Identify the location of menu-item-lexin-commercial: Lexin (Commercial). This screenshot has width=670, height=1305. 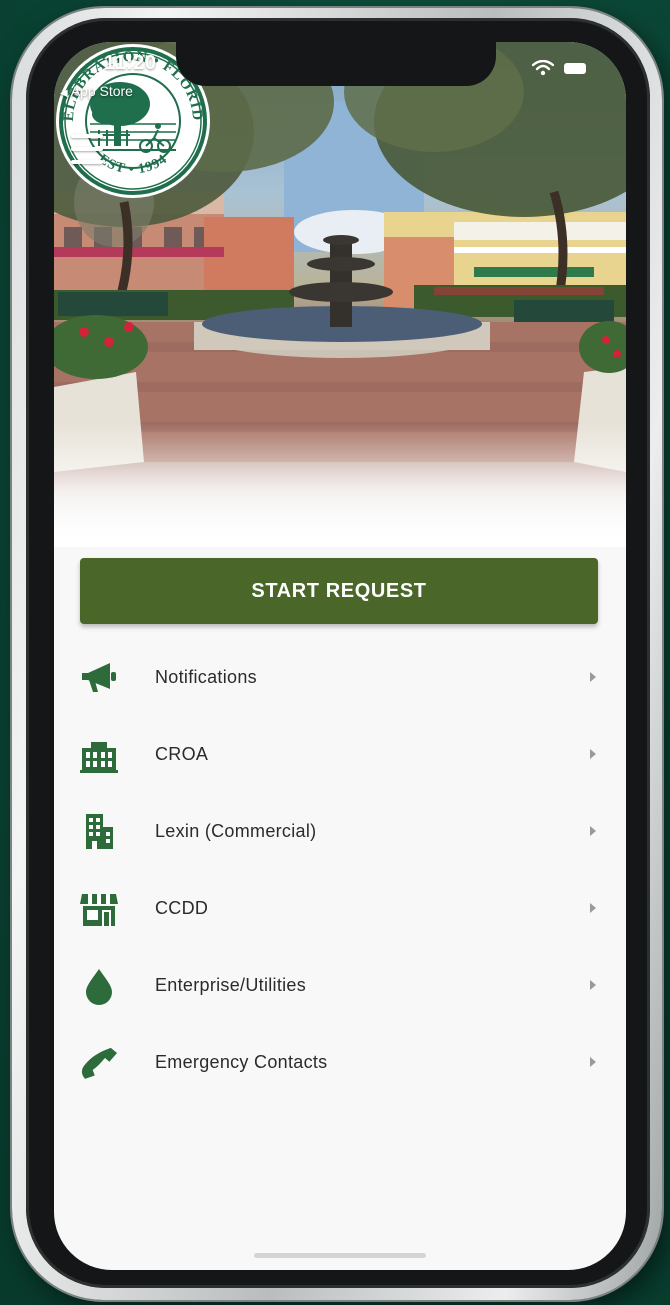
(340, 831).